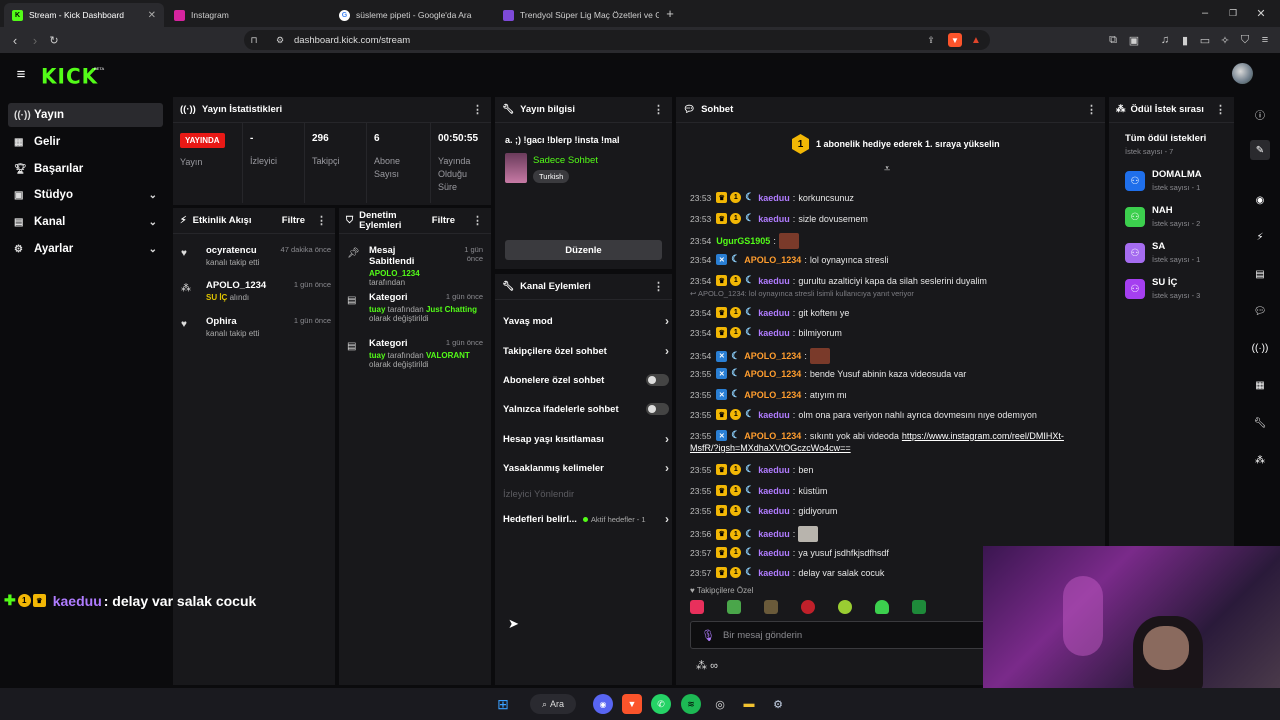  Describe the element at coordinates (577, 15) in the screenshot. I see `browser-tab-trendyol: Trendyol Süper Lig Maç Özetleri ve G` at that location.